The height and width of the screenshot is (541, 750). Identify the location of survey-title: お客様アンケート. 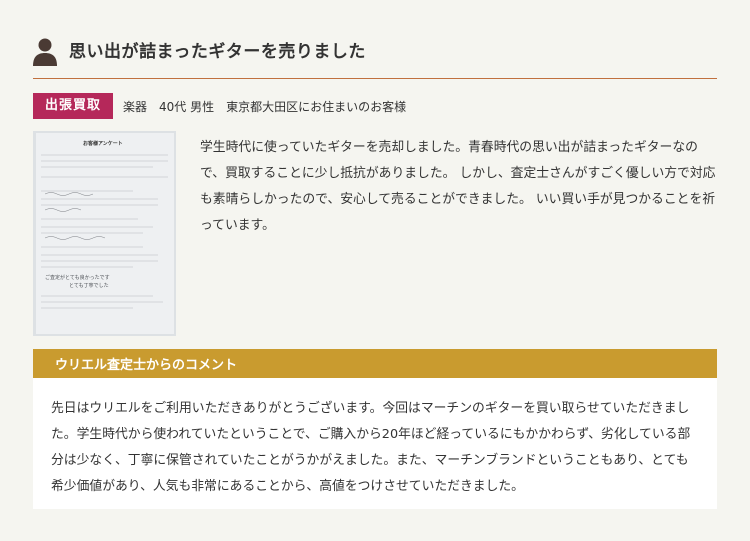
(103, 143).